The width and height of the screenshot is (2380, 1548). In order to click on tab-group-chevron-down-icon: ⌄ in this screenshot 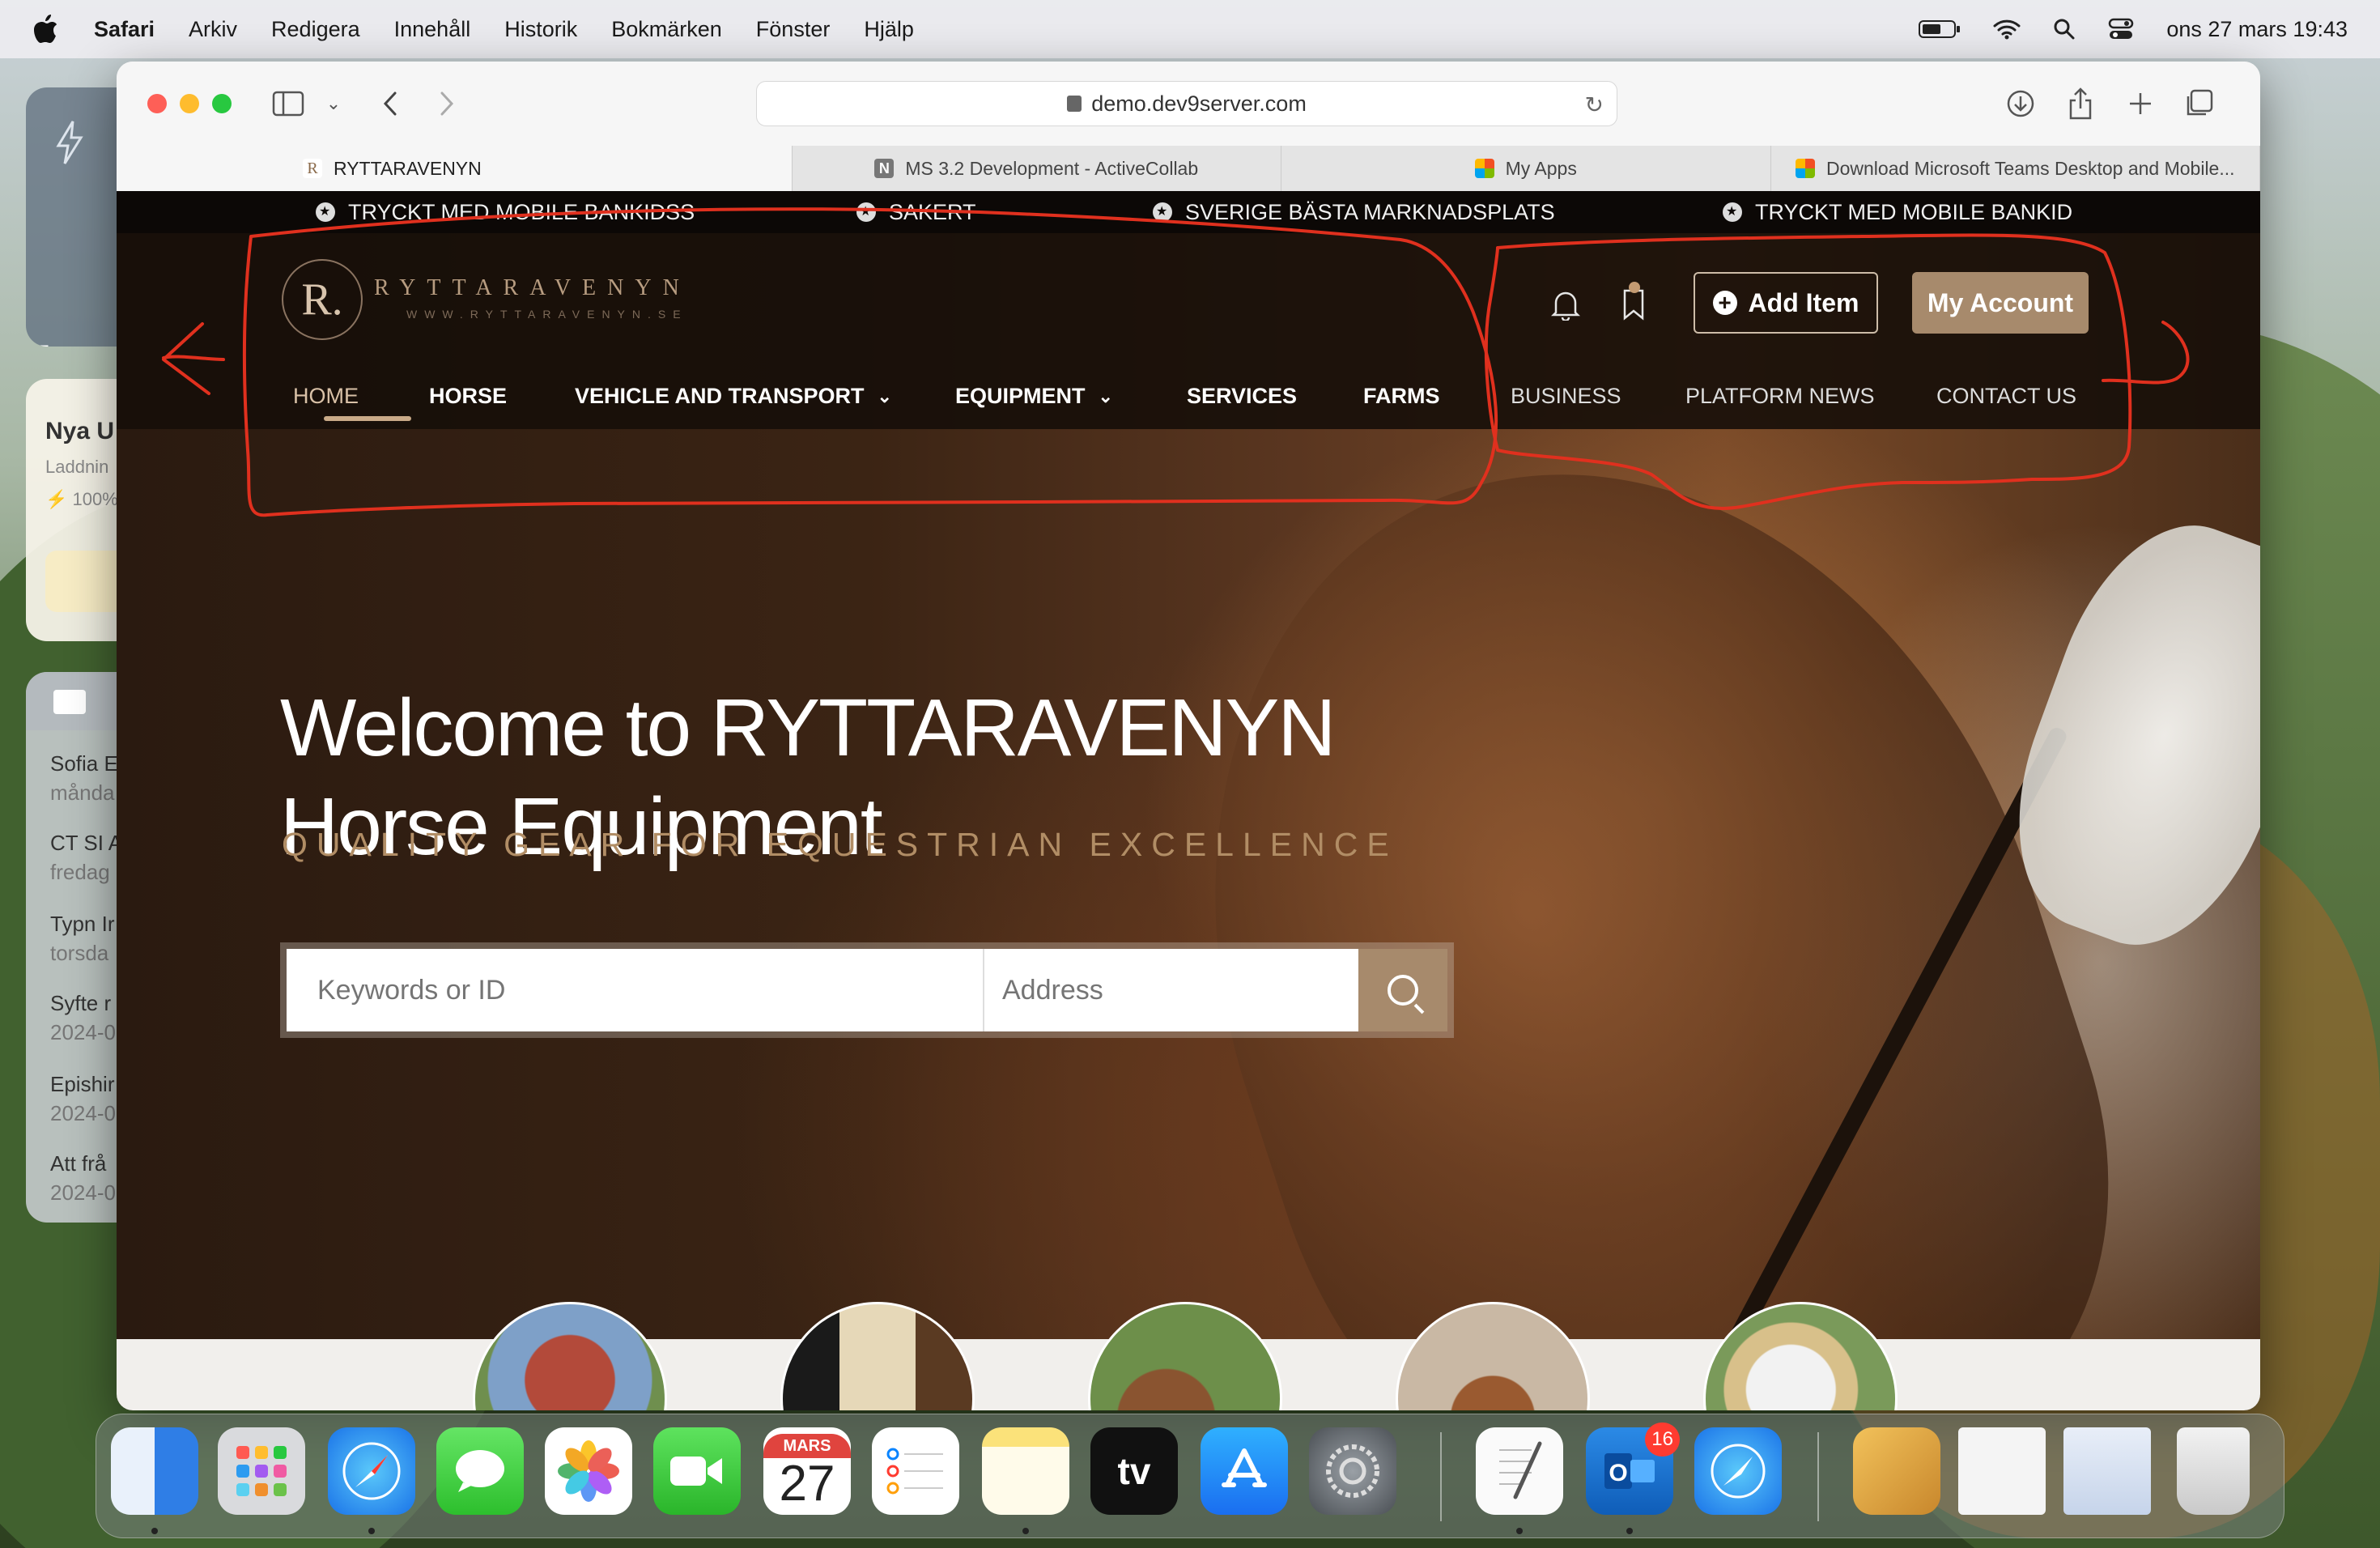, I will do `click(333, 104)`.